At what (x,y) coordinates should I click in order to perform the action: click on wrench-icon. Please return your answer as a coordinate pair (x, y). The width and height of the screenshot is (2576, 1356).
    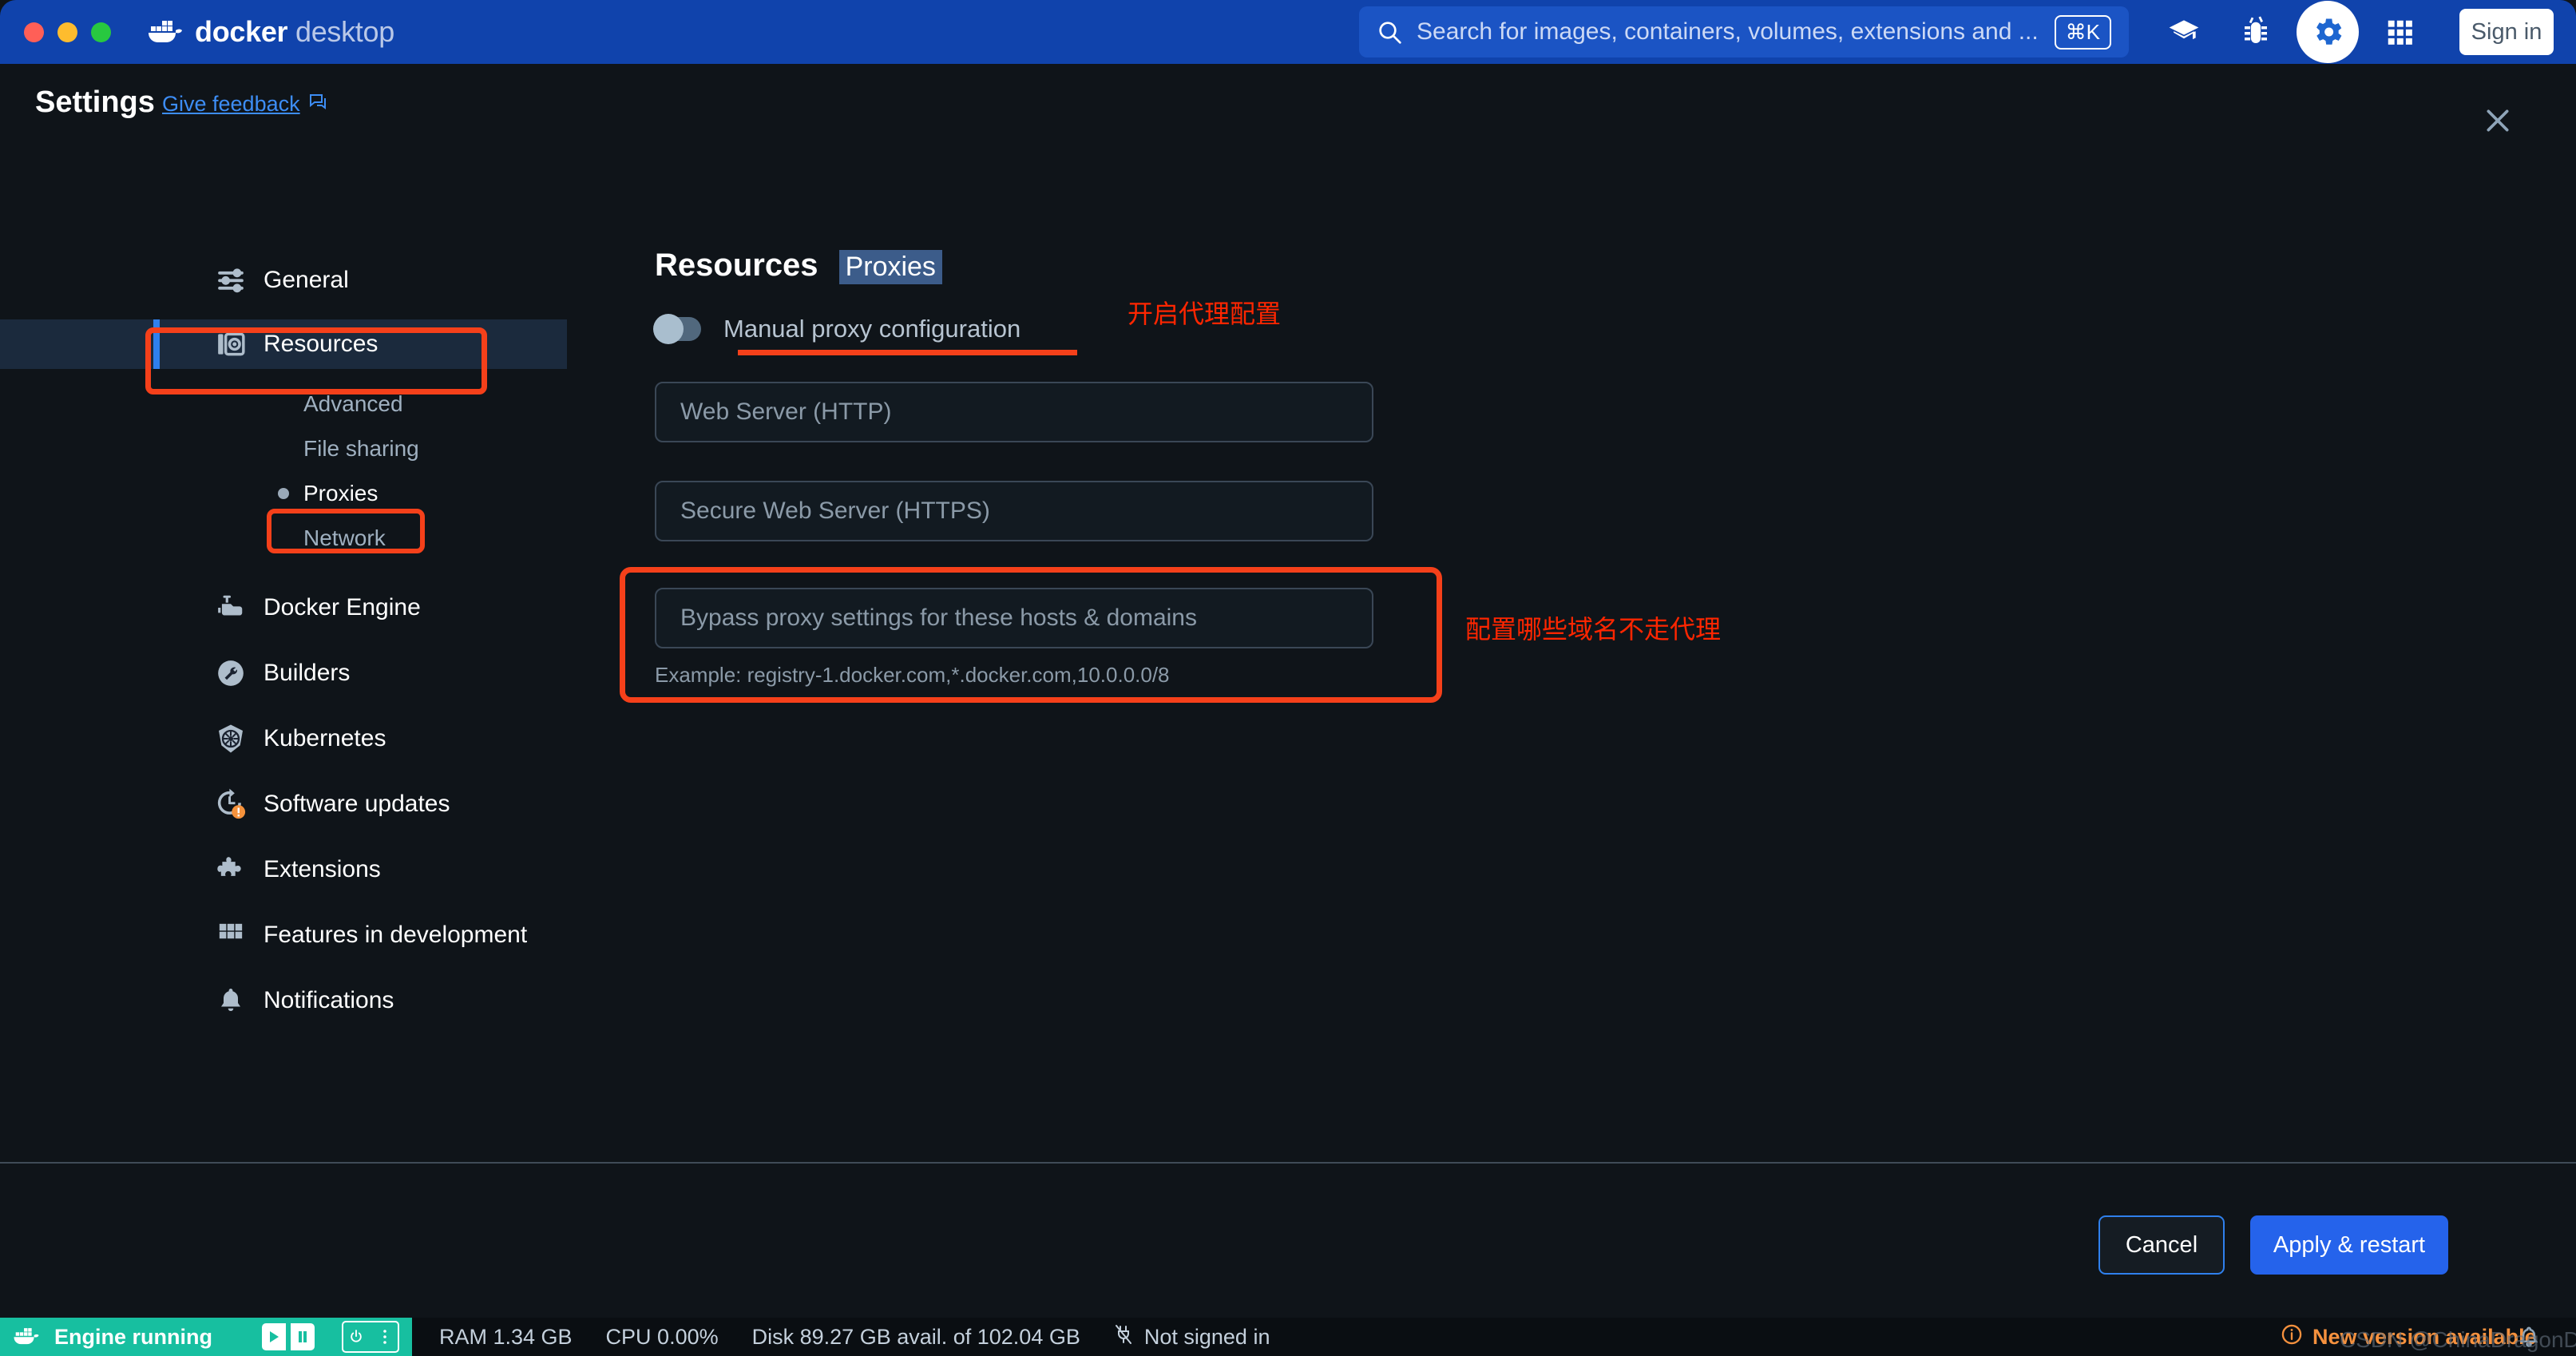
    Looking at the image, I should click on (231, 673).